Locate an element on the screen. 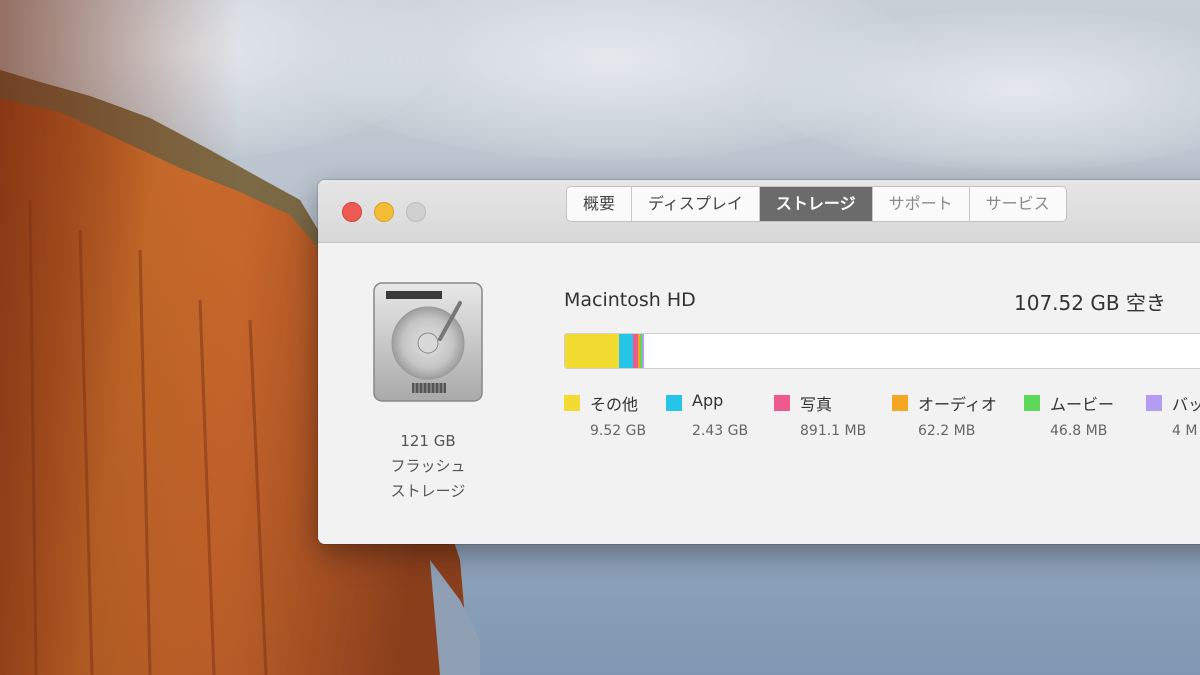  legend-swatch-photos is located at coordinates (782, 403).